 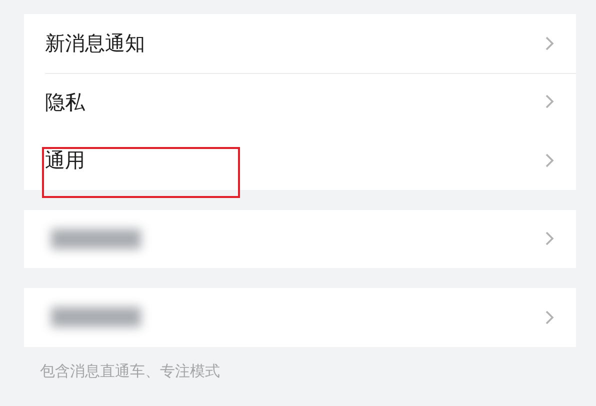 I want to click on row-label: 新消息通知, so click(x=95, y=44).